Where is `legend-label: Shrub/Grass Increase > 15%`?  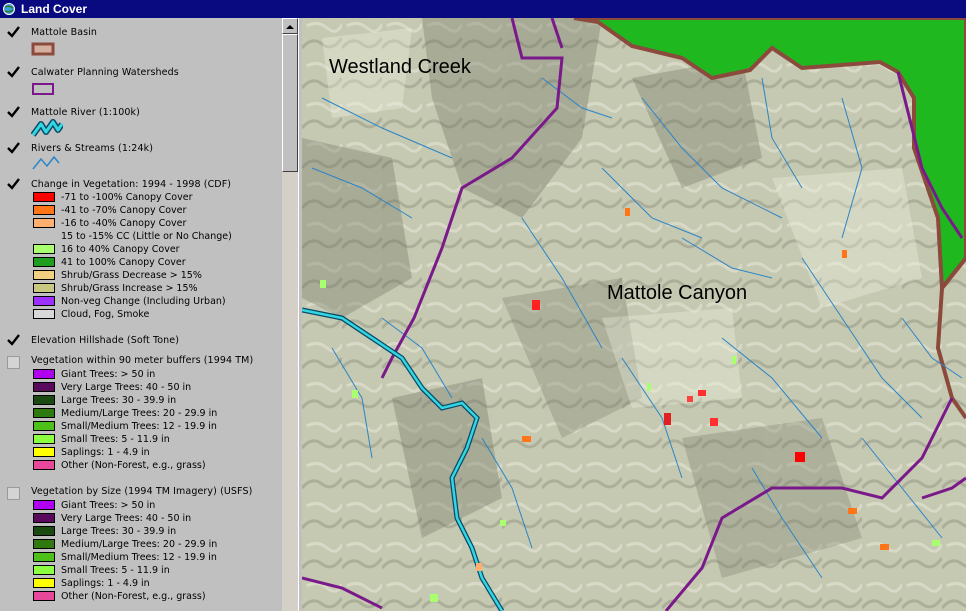 legend-label: Shrub/Grass Increase > 15% is located at coordinates (129, 288).